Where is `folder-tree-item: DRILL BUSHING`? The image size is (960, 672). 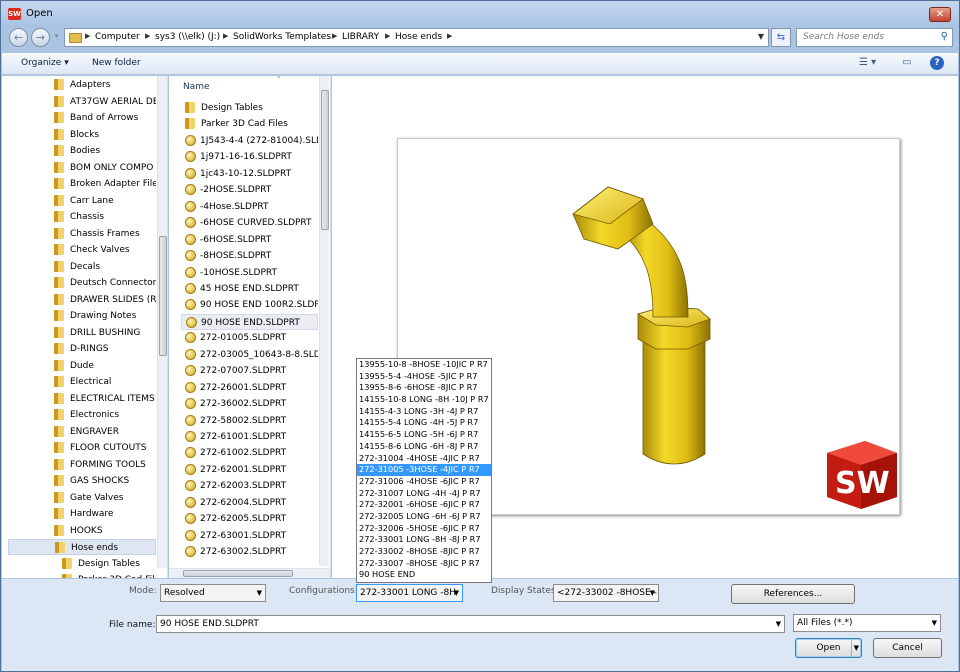 folder-tree-item: DRILL BUSHING is located at coordinates (105, 333).